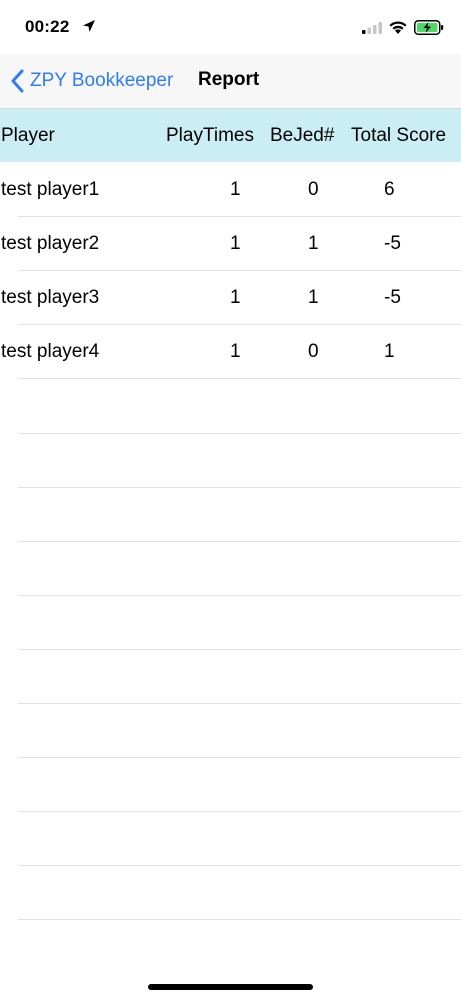  I want to click on table-header: Player PlayTimes BeJed# Total Score, so click(230, 135).